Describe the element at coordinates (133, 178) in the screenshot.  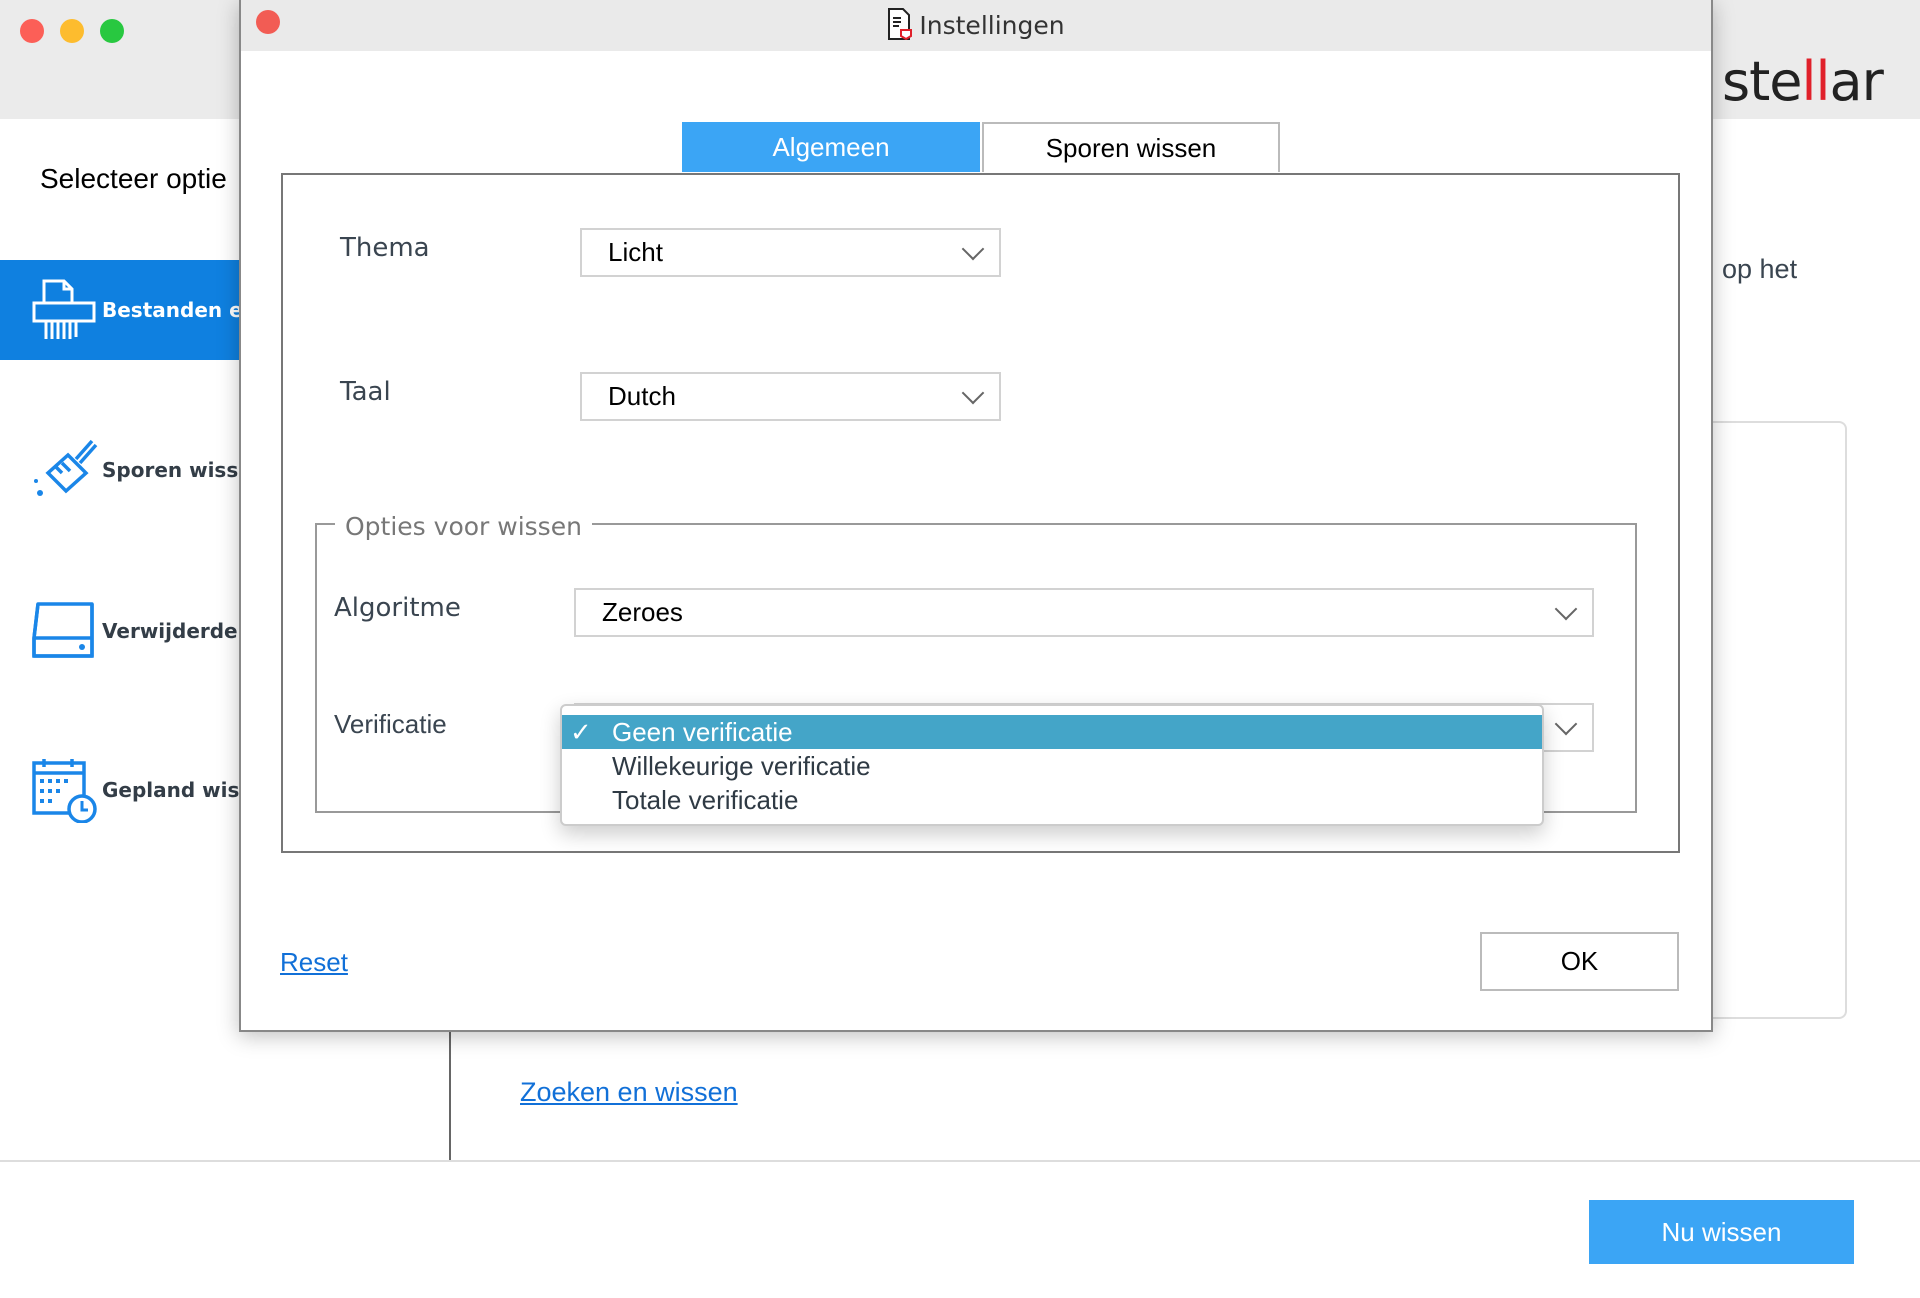
I see `sidebar-title: Selecteer optie` at that location.